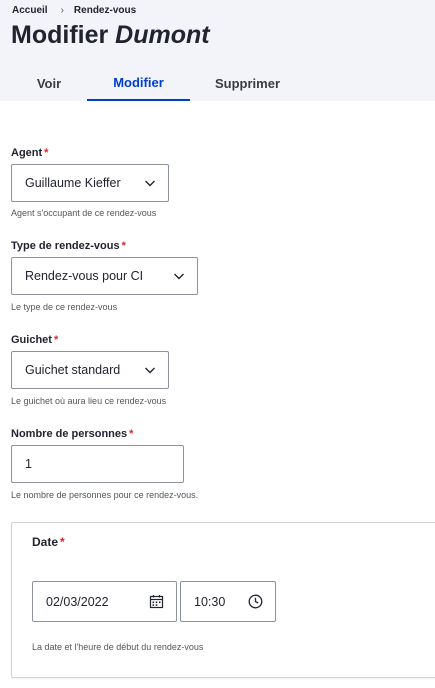 This screenshot has height=688, width=435. Describe the element at coordinates (28, 464) in the screenshot. I see `personnes-input-value: 1` at that location.